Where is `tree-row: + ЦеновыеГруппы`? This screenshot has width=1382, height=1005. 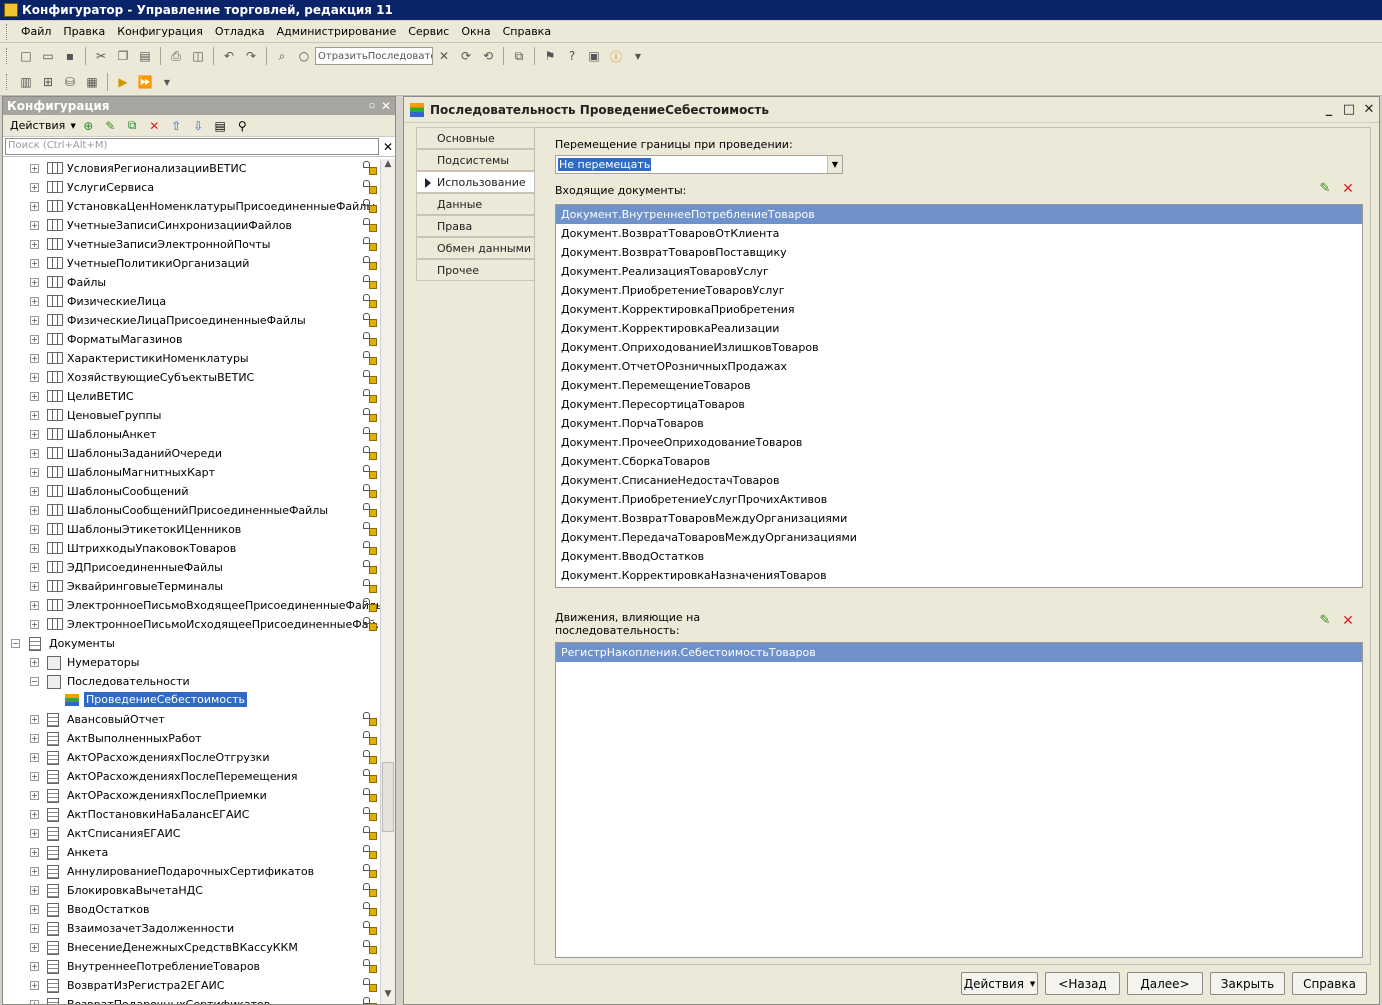 tree-row: + ЦеновыеГруппы is located at coordinates (192, 415).